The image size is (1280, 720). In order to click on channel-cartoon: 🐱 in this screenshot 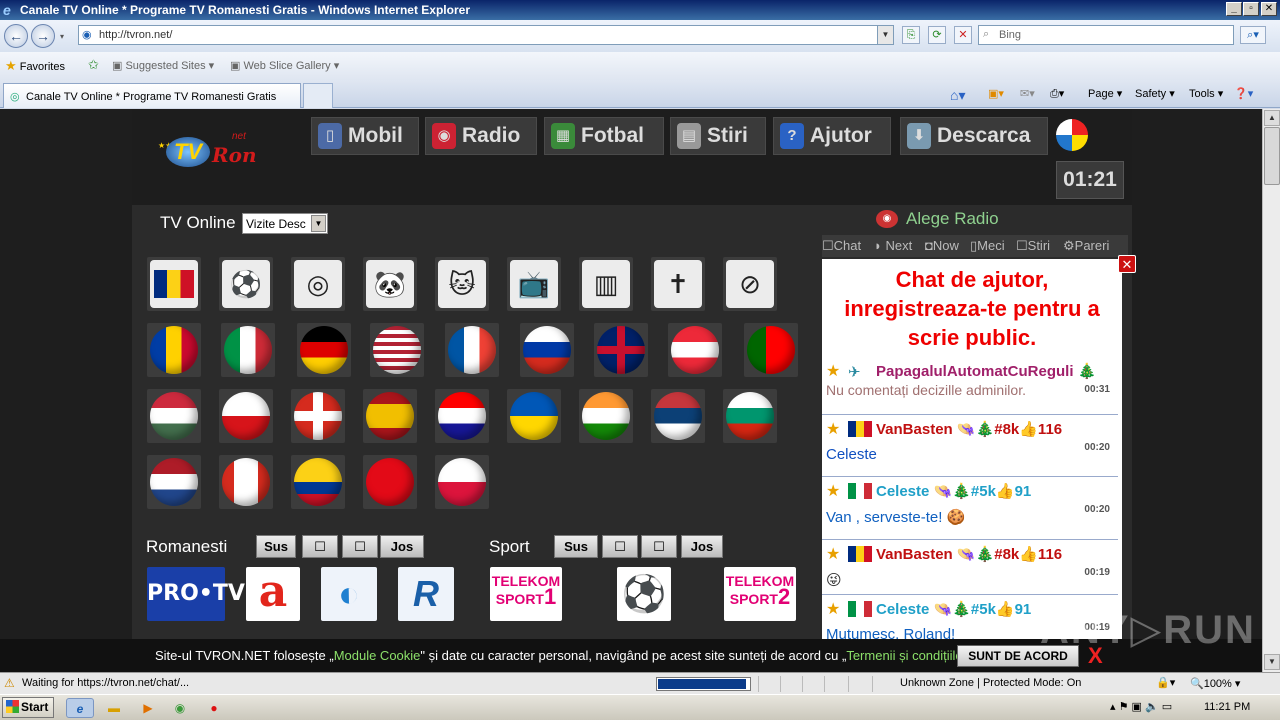, I will do `click(462, 284)`.